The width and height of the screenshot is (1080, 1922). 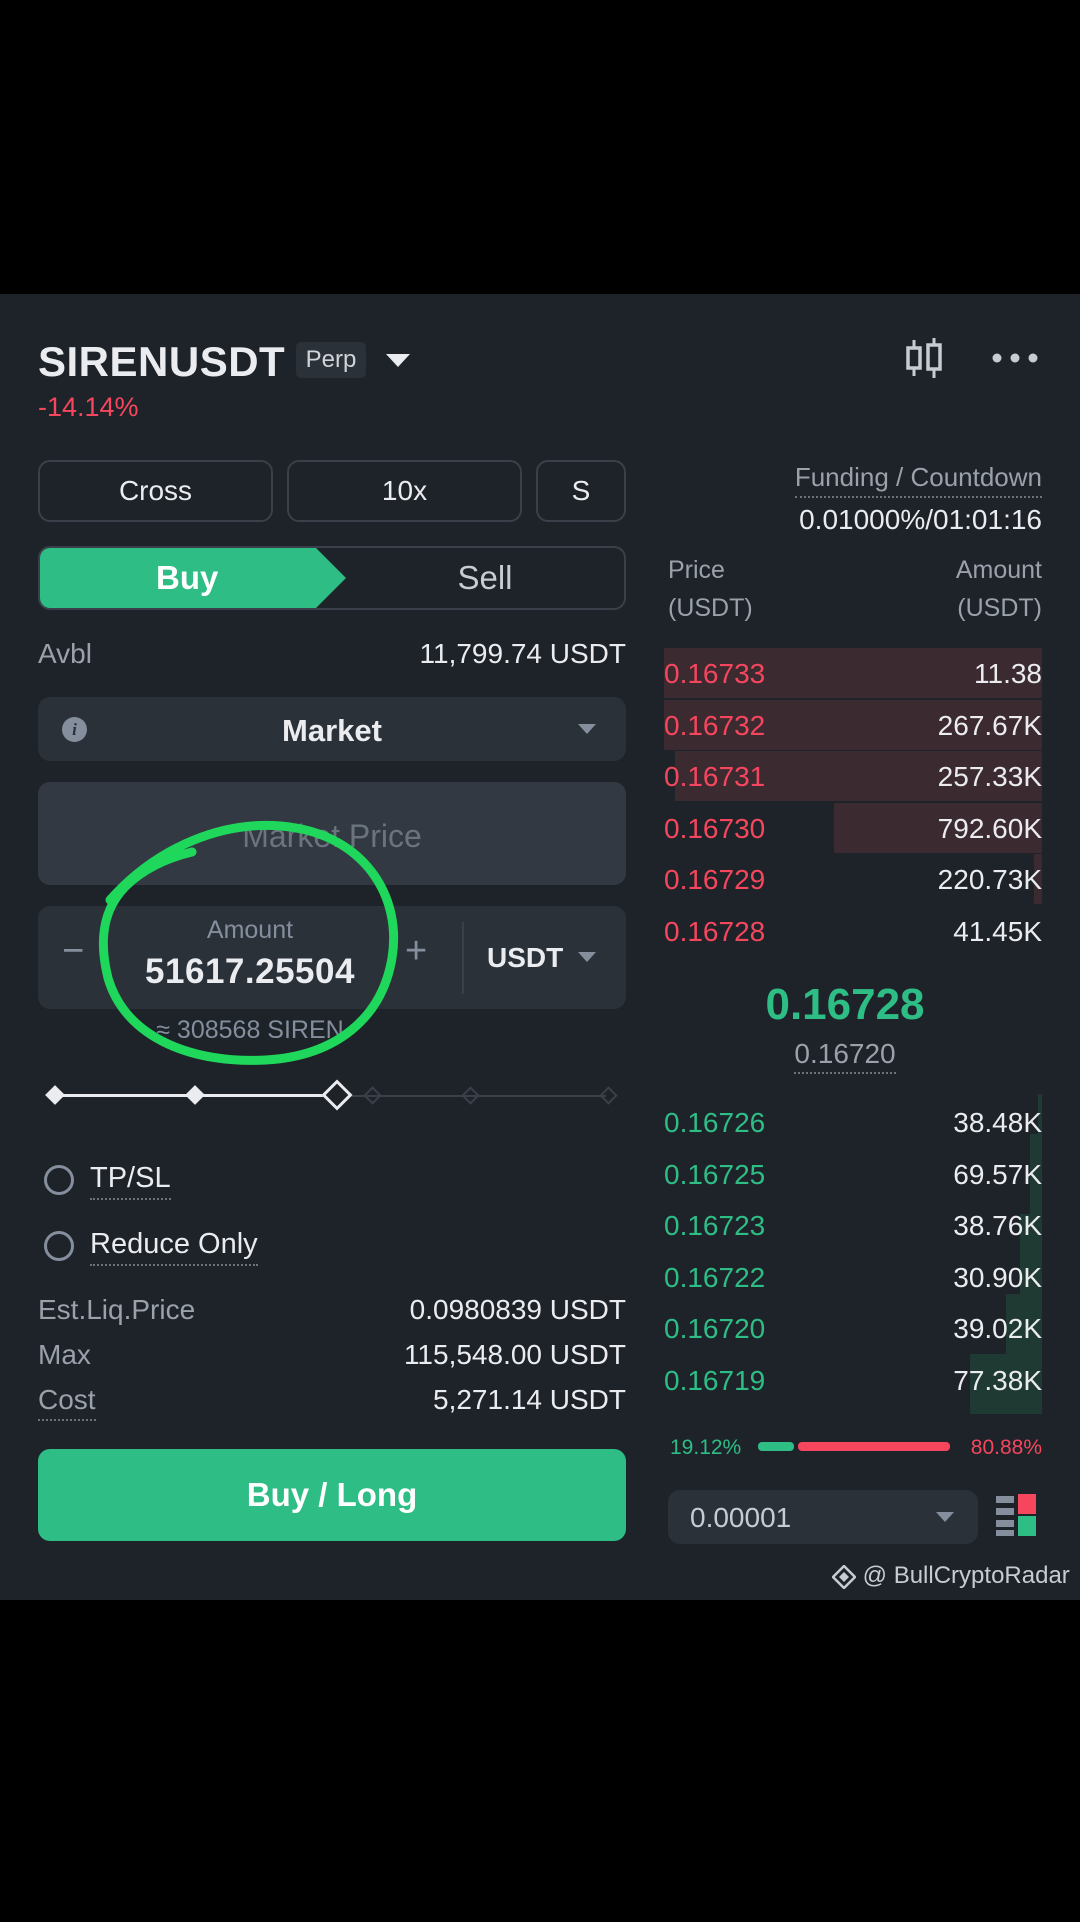 I want to click on tick-size-value: 0.00001, so click(x=741, y=1517).